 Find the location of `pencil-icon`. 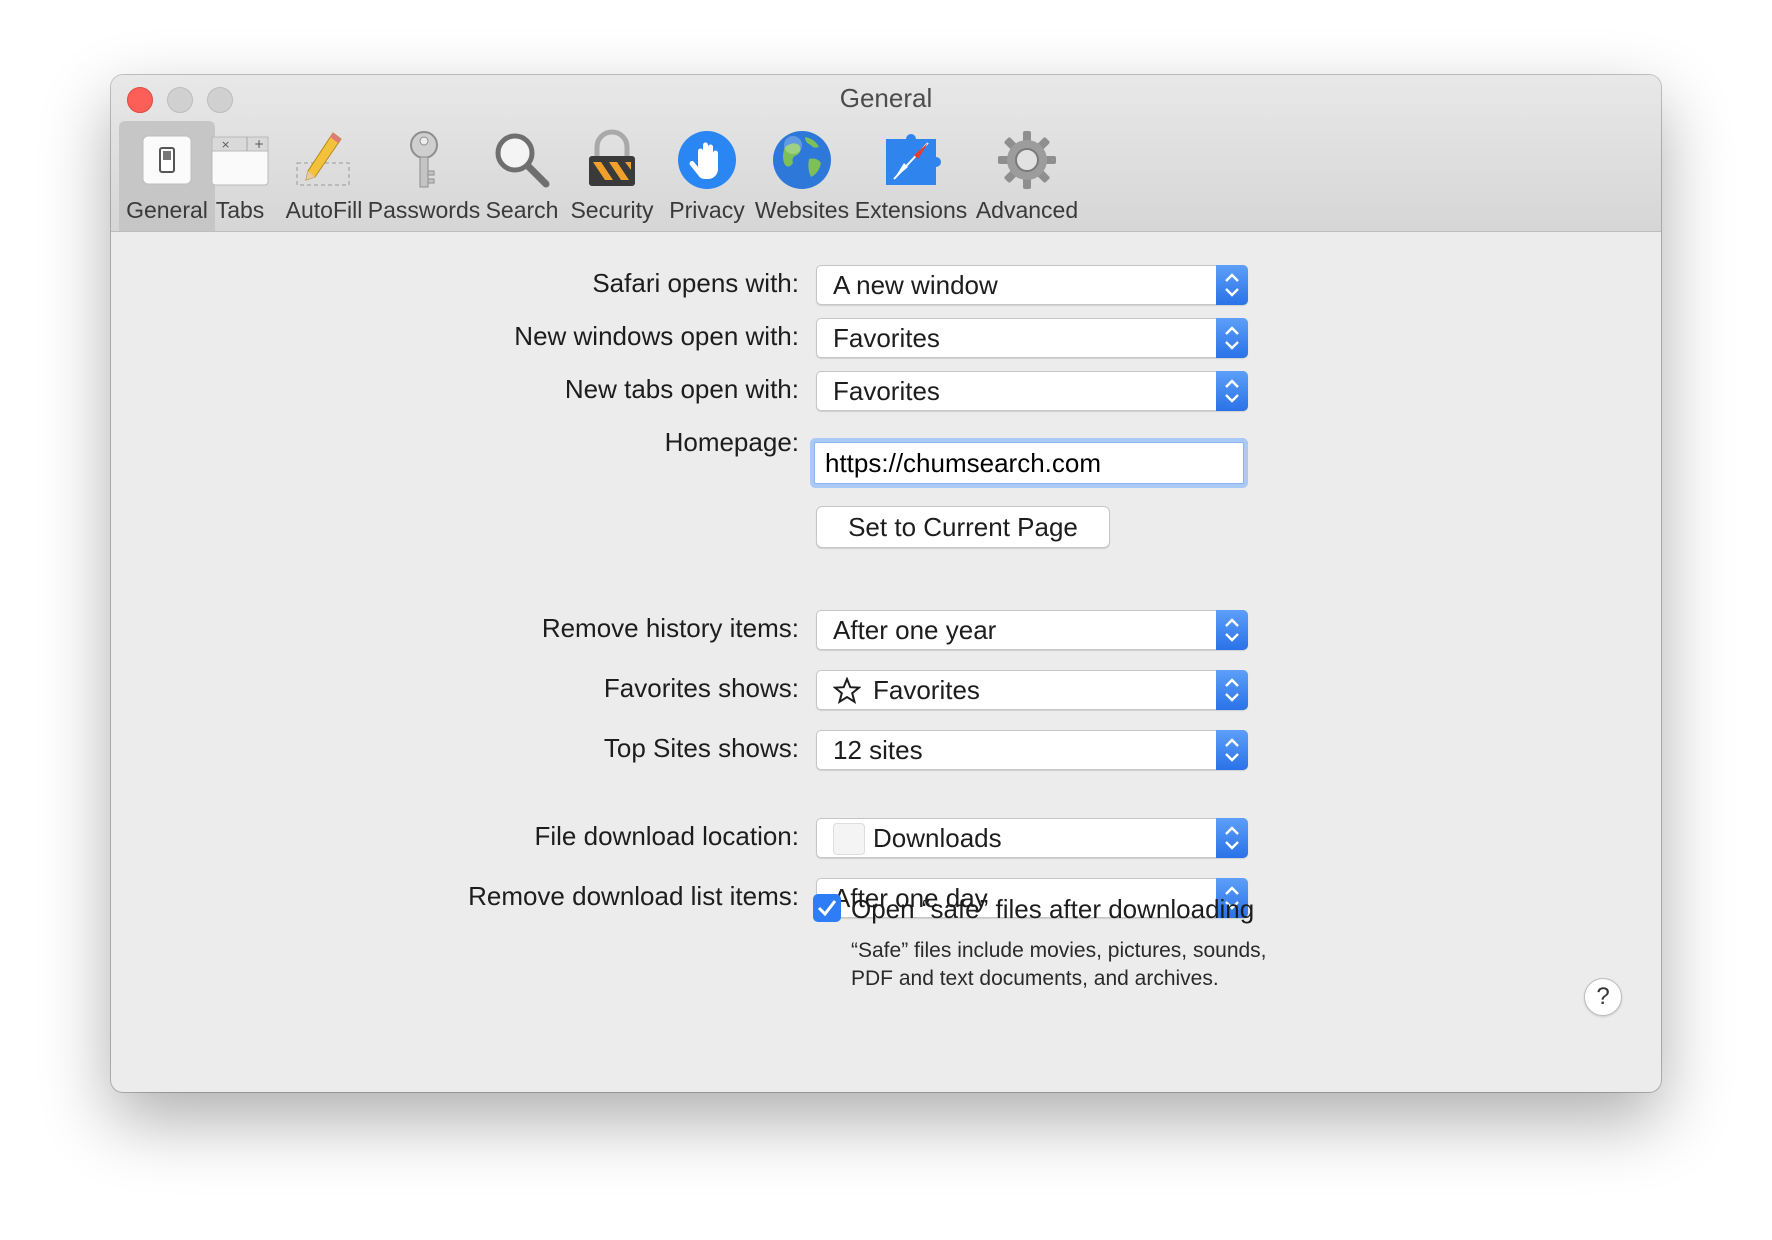

pencil-icon is located at coordinates (323, 159).